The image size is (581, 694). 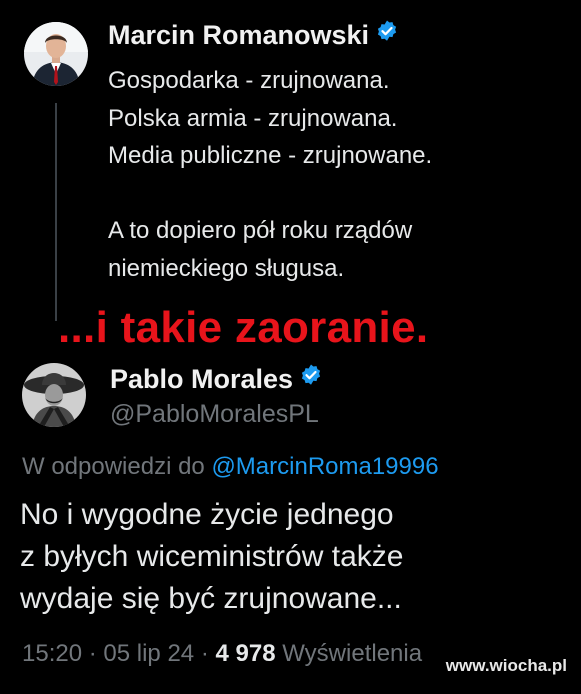 What do you see at coordinates (226, 268) in the screenshot?
I see `tweet-text-line: niemieckiego sługusa.` at bounding box center [226, 268].